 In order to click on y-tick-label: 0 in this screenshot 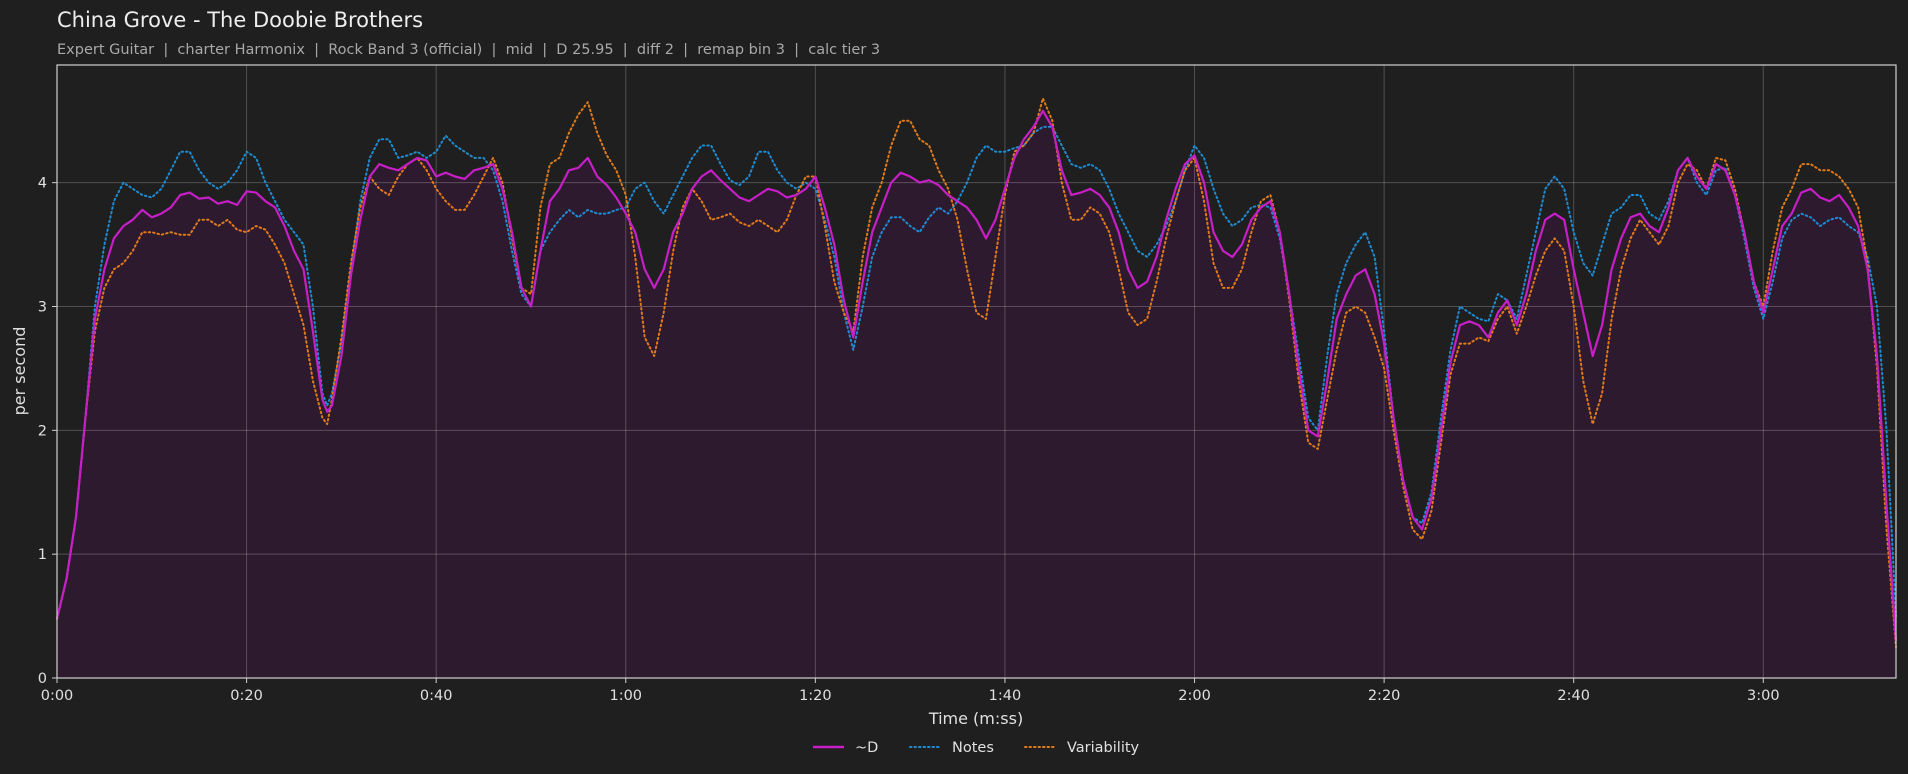, I will do `click(42, 679)`.